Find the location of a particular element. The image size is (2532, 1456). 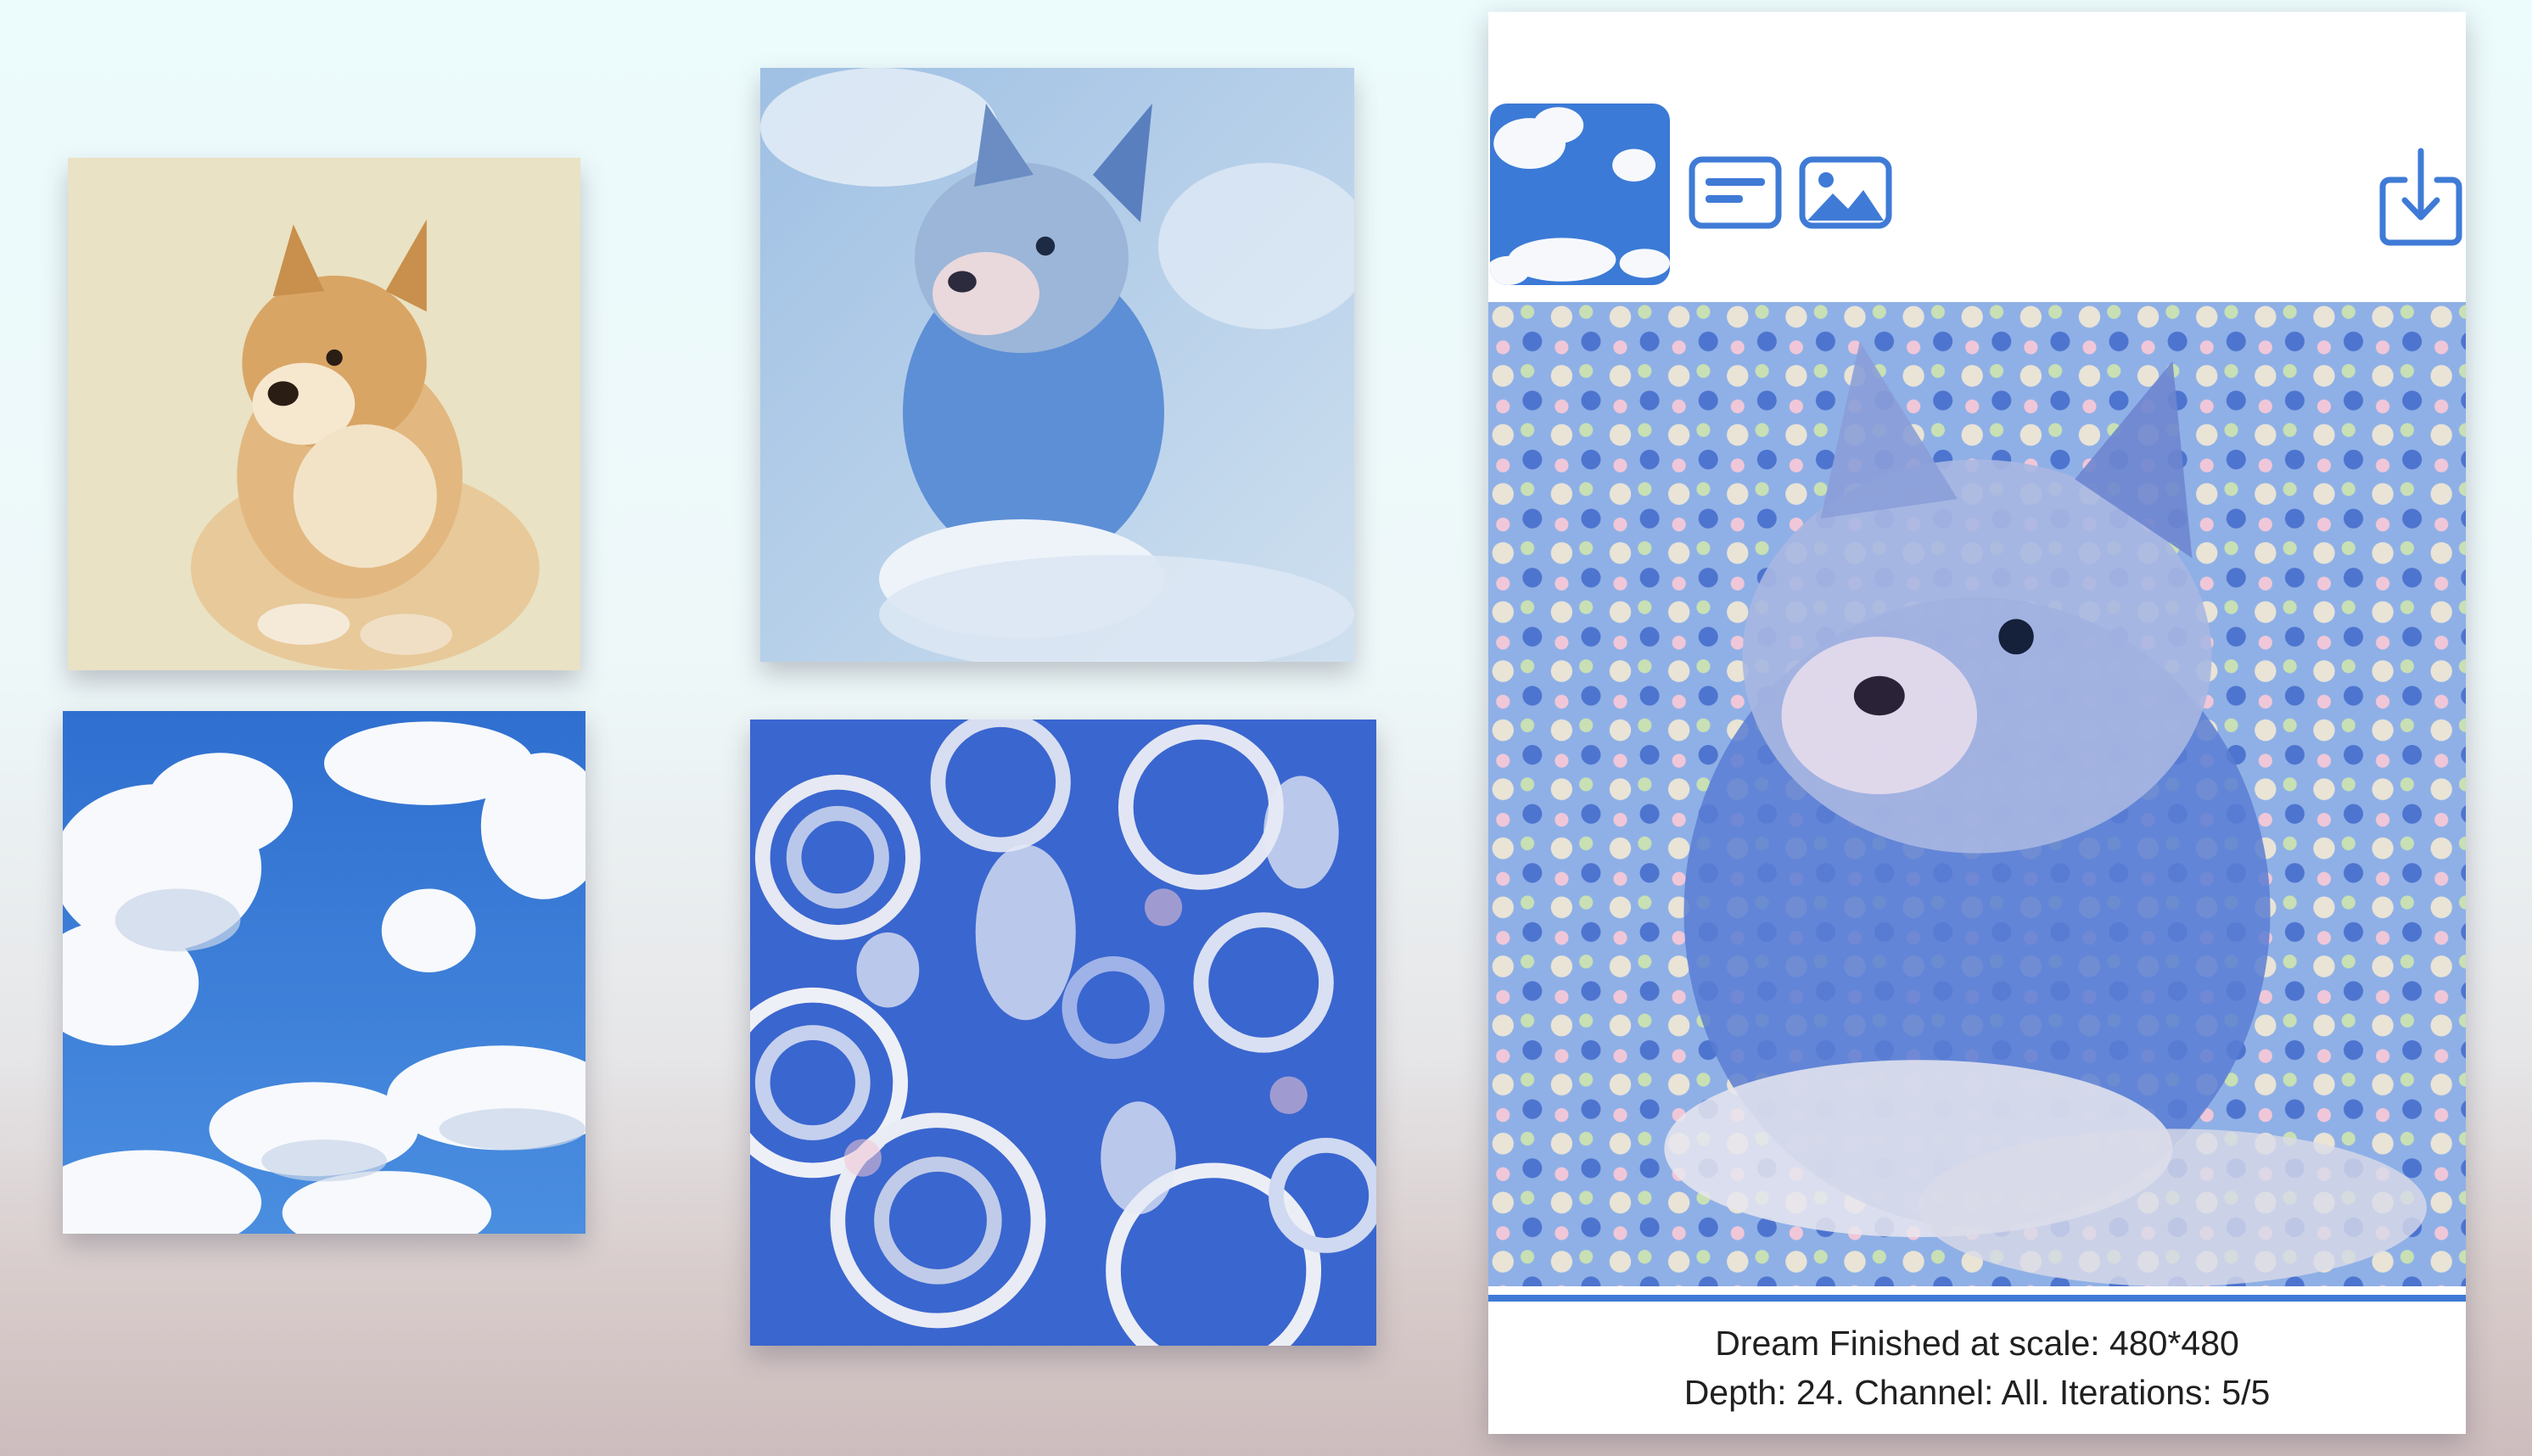

style-thumbnail is located at coordinates (1580, 194).